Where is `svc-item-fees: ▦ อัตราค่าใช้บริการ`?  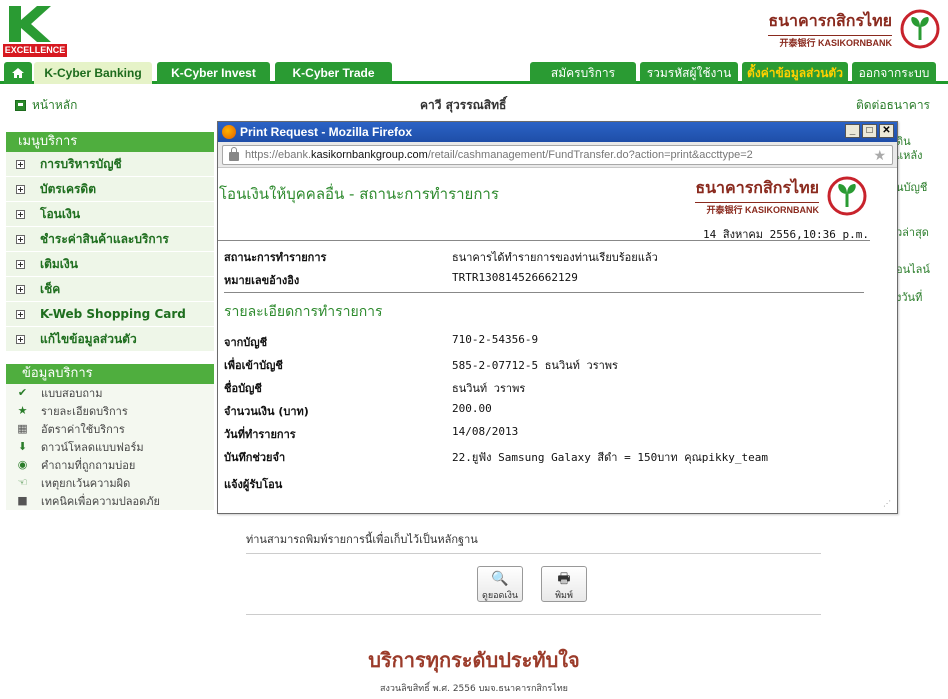 svc-item-fees: ▦ อัตราค่าใช้บริการ is located at coordinates (110, 429).